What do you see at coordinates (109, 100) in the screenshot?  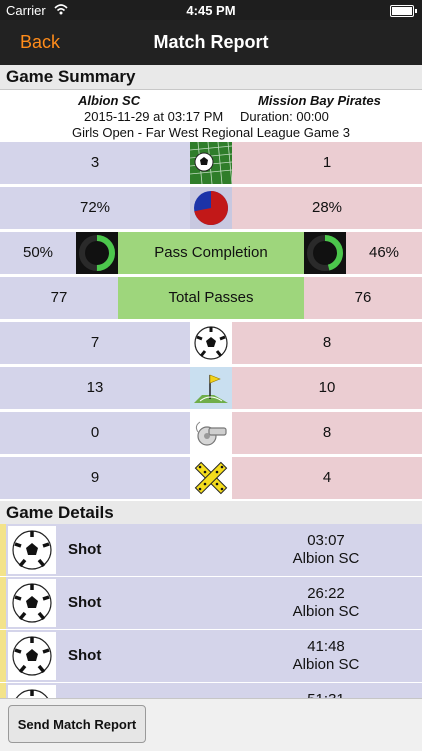 I see `home-team-name: Albion SC` at bounding box center [109, 100].